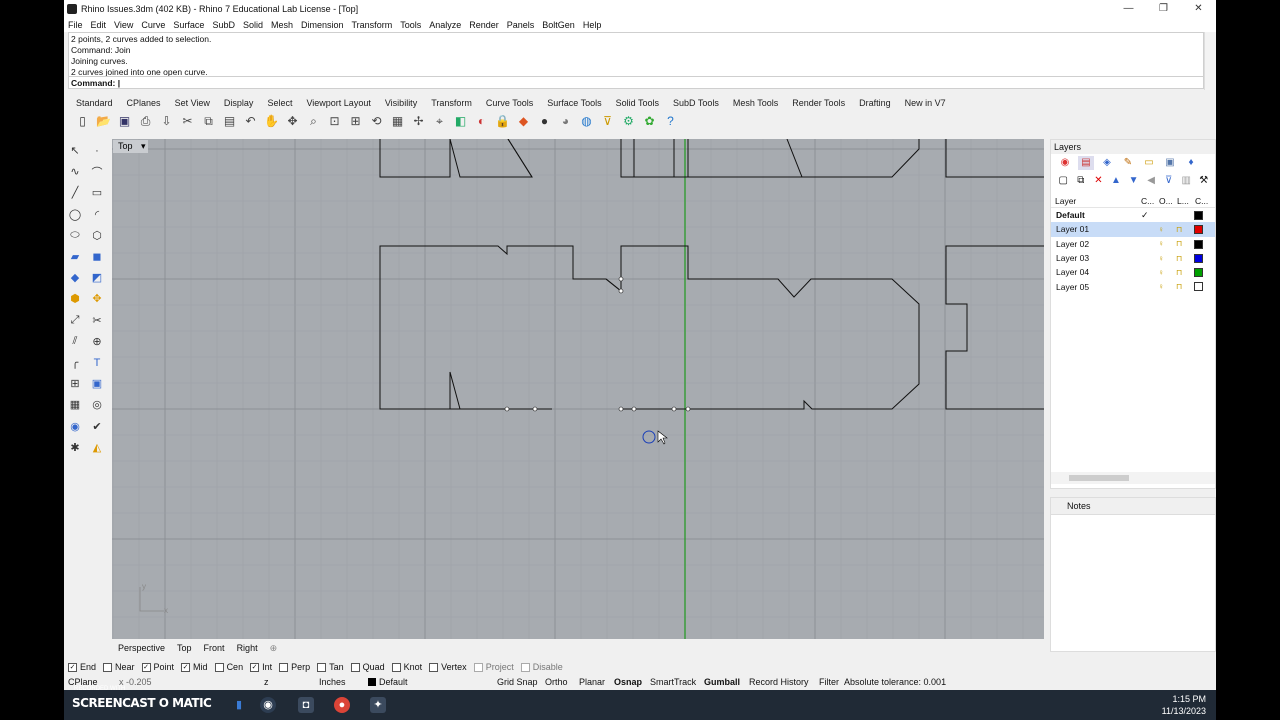 This screenshot has height=720, width=1280. What do you see at coordinates (1063, 181) in the screenshot?
I see `new-layer-icon: ▢` at bounding box center [1063, 181].